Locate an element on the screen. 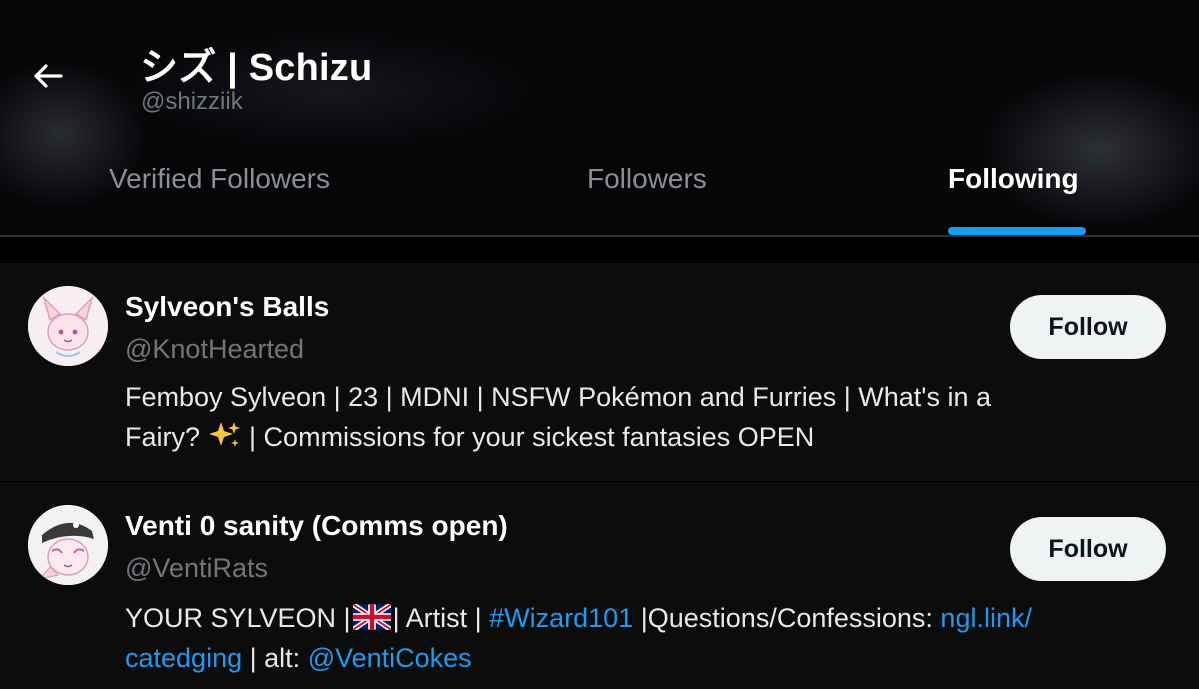  arrow-left-icon is located at coordinates (48, 76).